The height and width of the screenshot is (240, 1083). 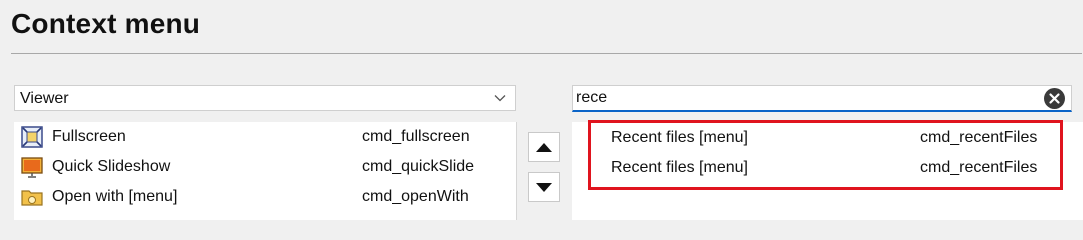 I want to click on page-title: Context menu, so click(x=106, y=23).